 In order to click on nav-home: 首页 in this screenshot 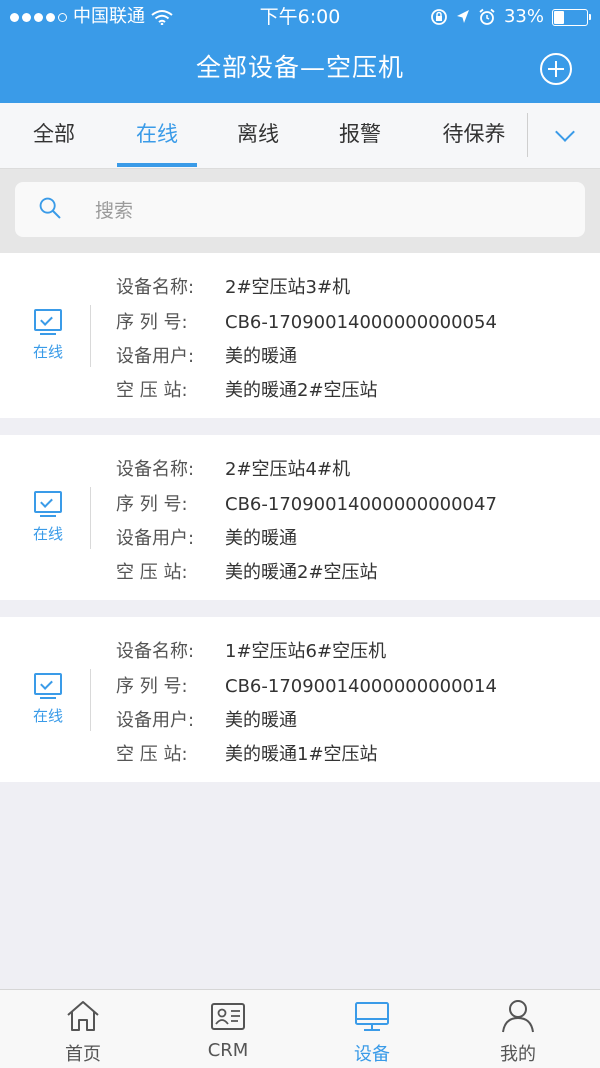, I will do `click(83, 1029)`.